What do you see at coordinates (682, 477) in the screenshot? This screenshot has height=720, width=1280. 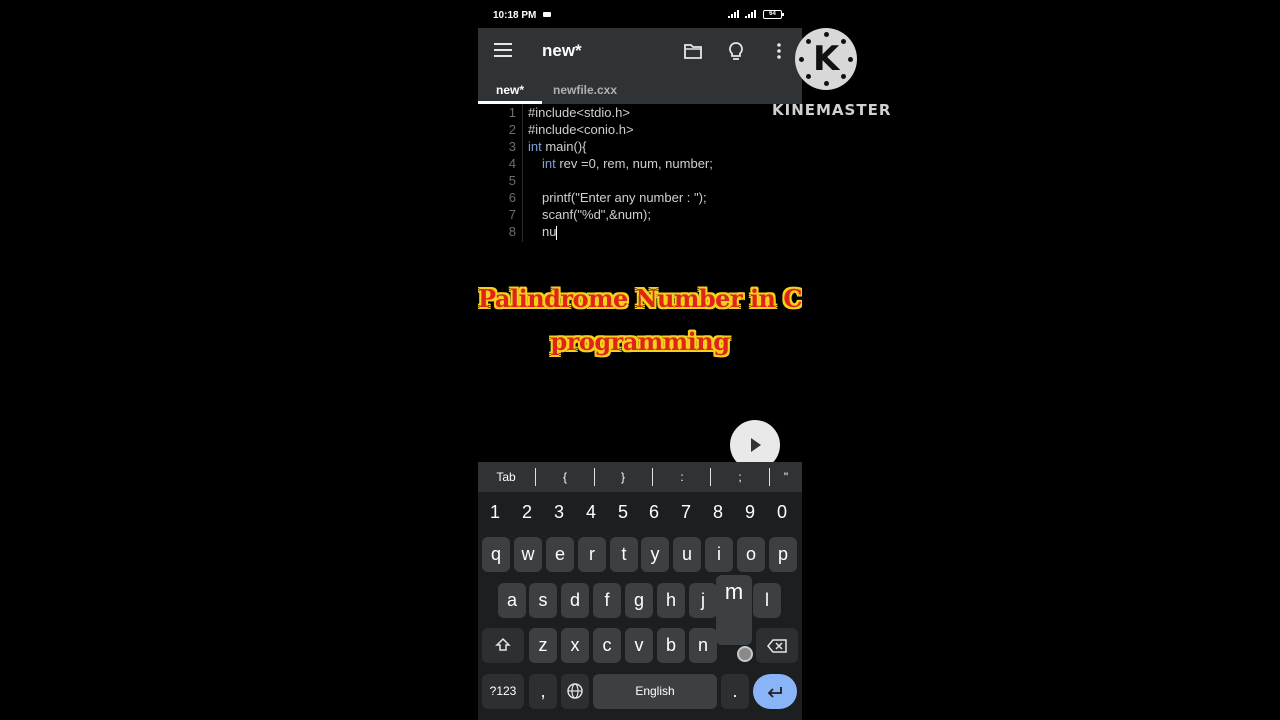 I see `symbol-key: :` at bounding box center [682, 477].